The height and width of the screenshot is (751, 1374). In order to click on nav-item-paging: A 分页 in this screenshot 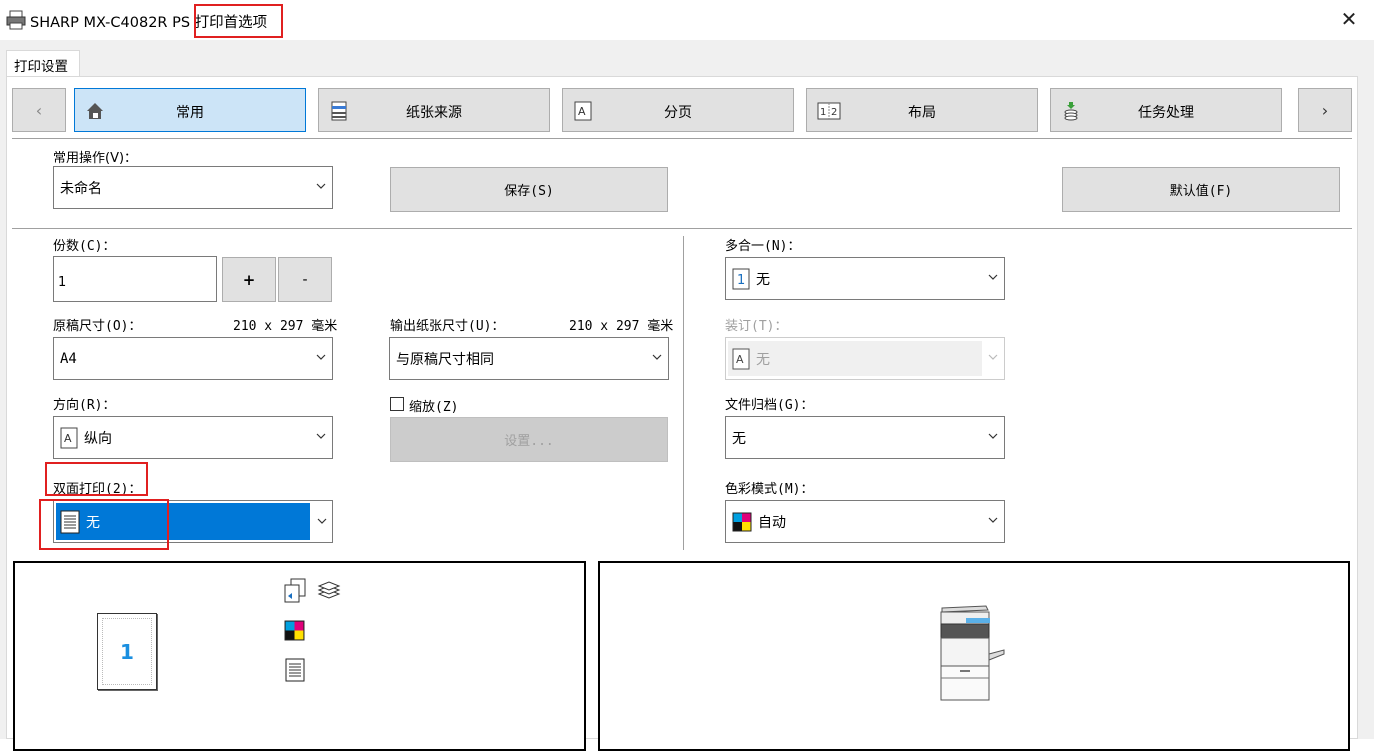, I will do `click(678, 110)`.